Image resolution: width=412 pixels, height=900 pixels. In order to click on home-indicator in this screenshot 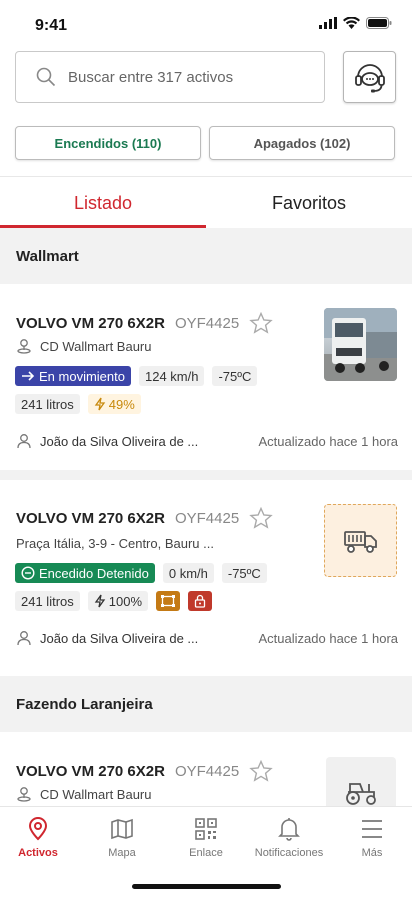, I will do `click(206, 886)`.